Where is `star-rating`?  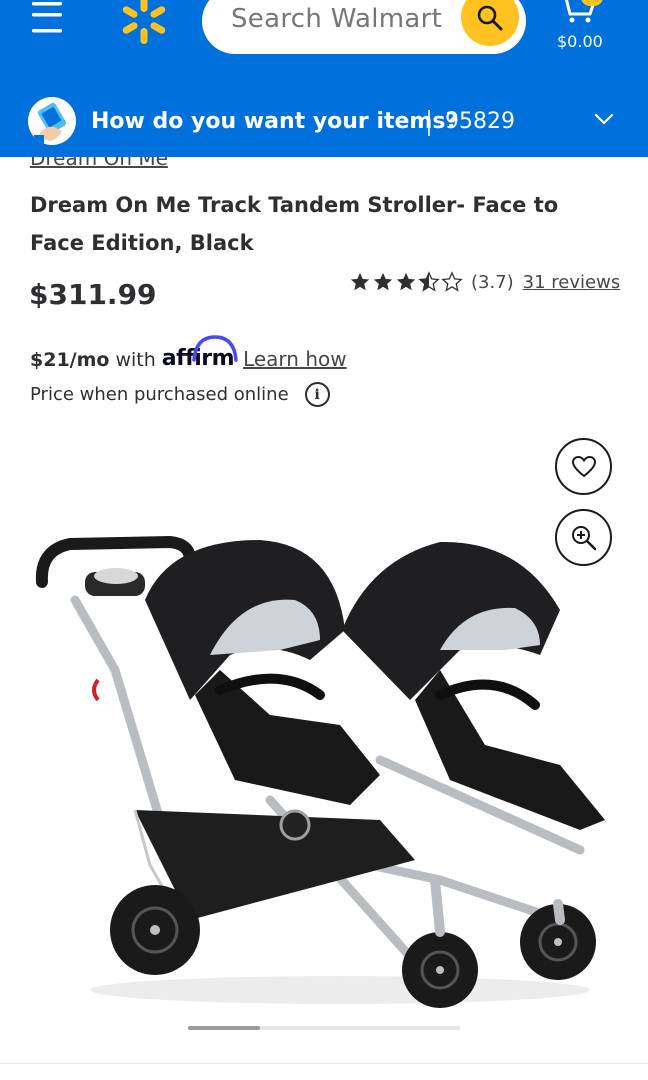
star-rating is located at coordinates (406, 282).